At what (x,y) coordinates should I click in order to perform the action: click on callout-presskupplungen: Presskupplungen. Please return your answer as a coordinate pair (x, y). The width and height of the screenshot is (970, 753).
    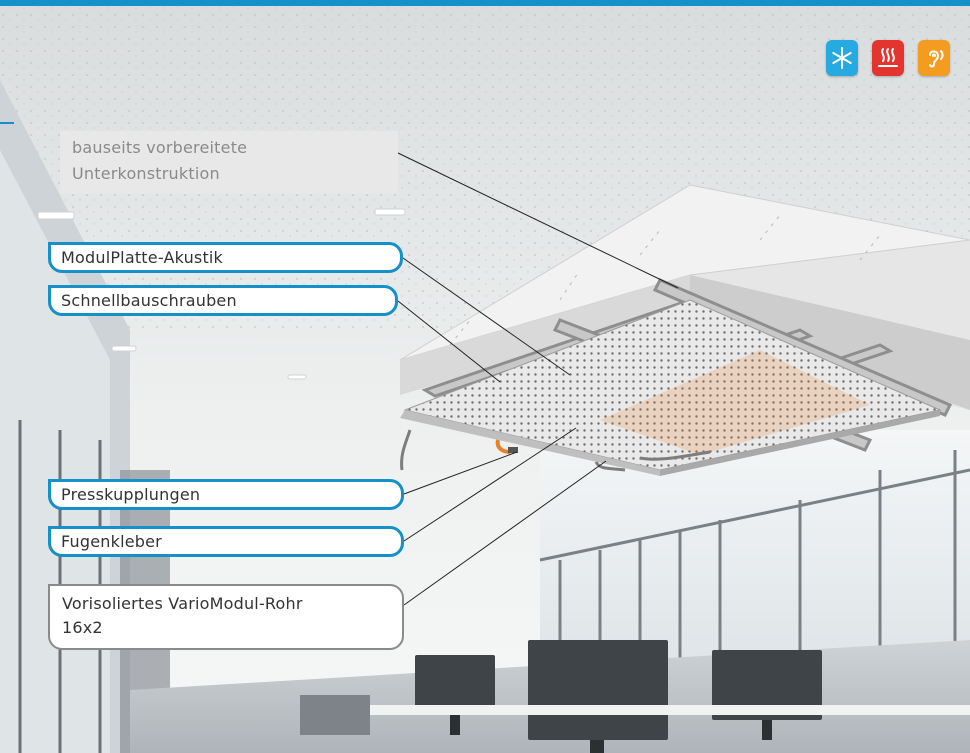
    Looking at the image, I should click on (226, 494).